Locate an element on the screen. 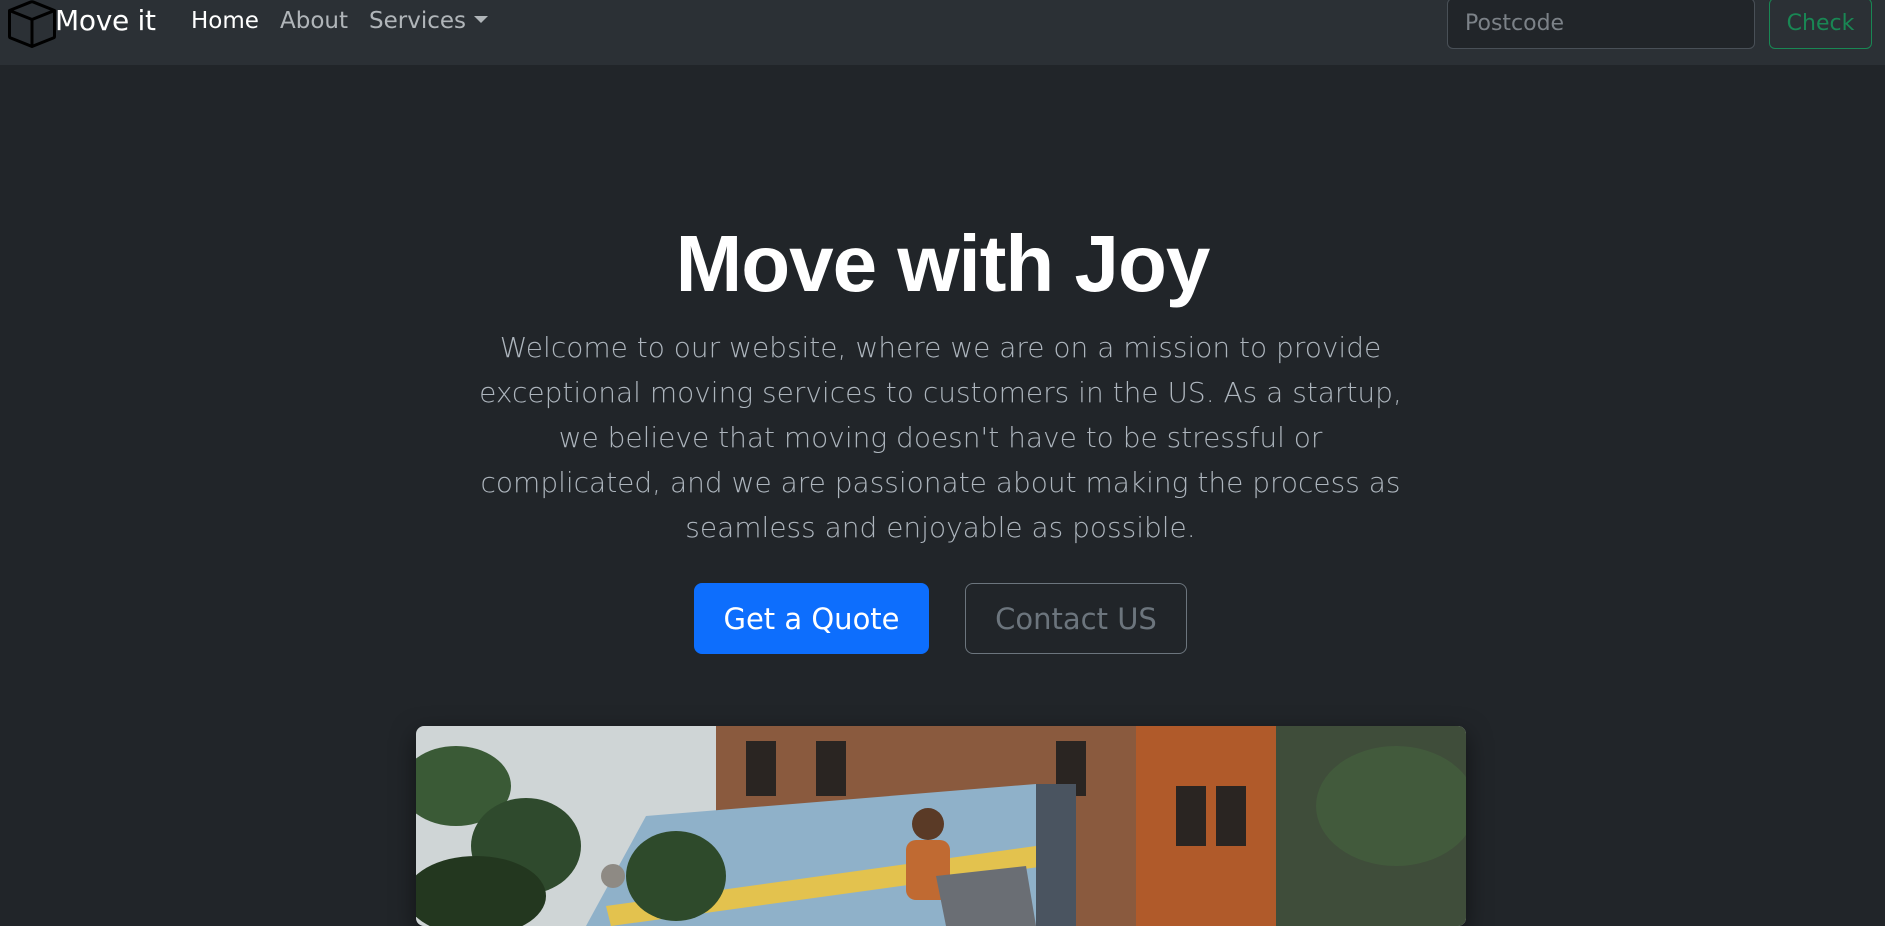 The image size is (1885, 926). nav-dropdown-services-label: Services is located at coordinates (417, 21).